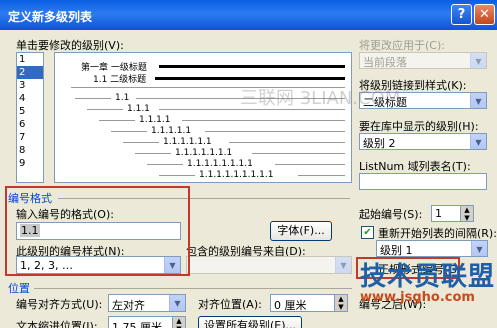 The image size is (497, 328). I want to click on align-label: 编号对齐方式(U):, so click(59, 304).